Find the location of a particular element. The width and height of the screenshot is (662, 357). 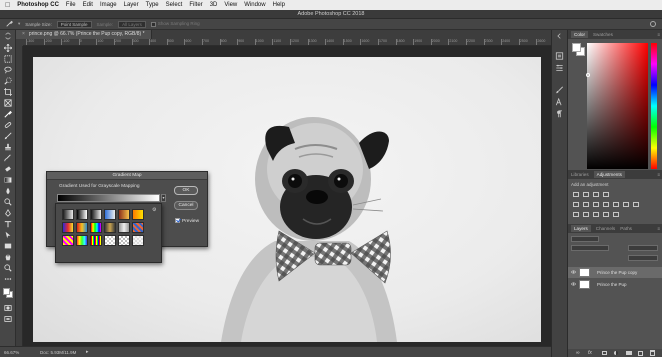

cancel-button: Cancel is located at coordinates (186, 205).